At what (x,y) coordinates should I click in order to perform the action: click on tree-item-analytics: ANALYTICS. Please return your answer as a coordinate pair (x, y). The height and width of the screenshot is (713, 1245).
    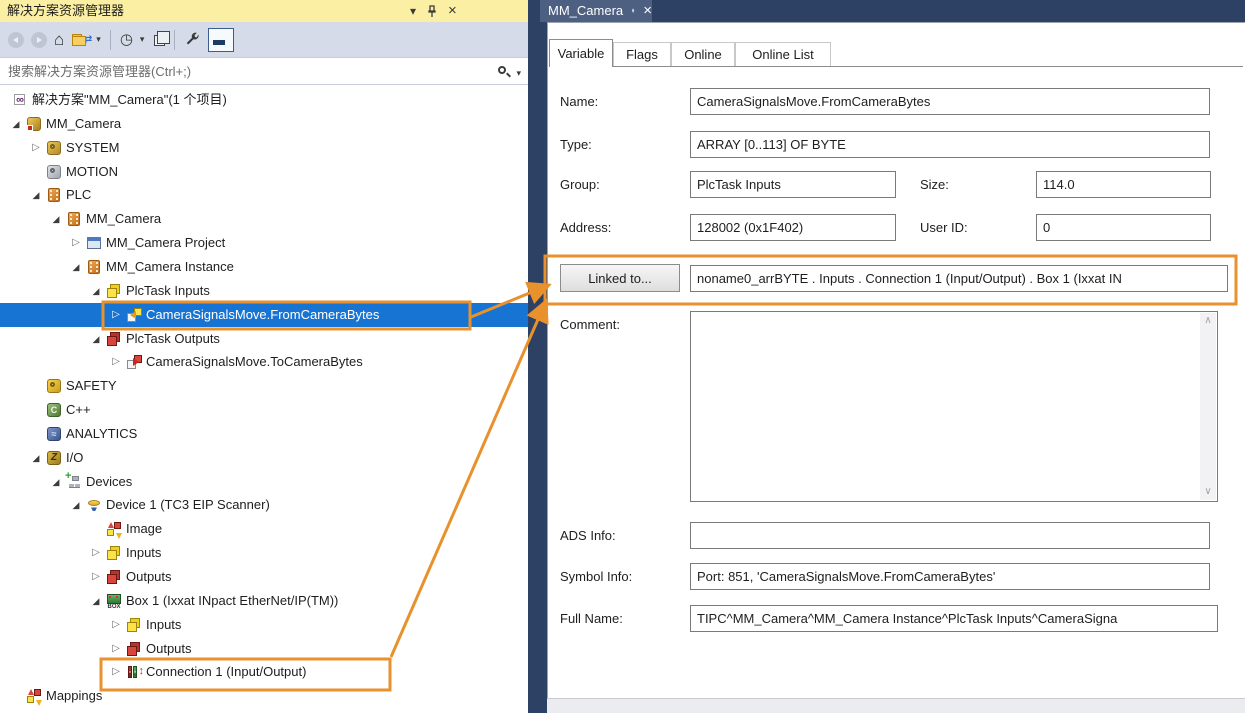
    Looking at the image, I should click on (264, 434).